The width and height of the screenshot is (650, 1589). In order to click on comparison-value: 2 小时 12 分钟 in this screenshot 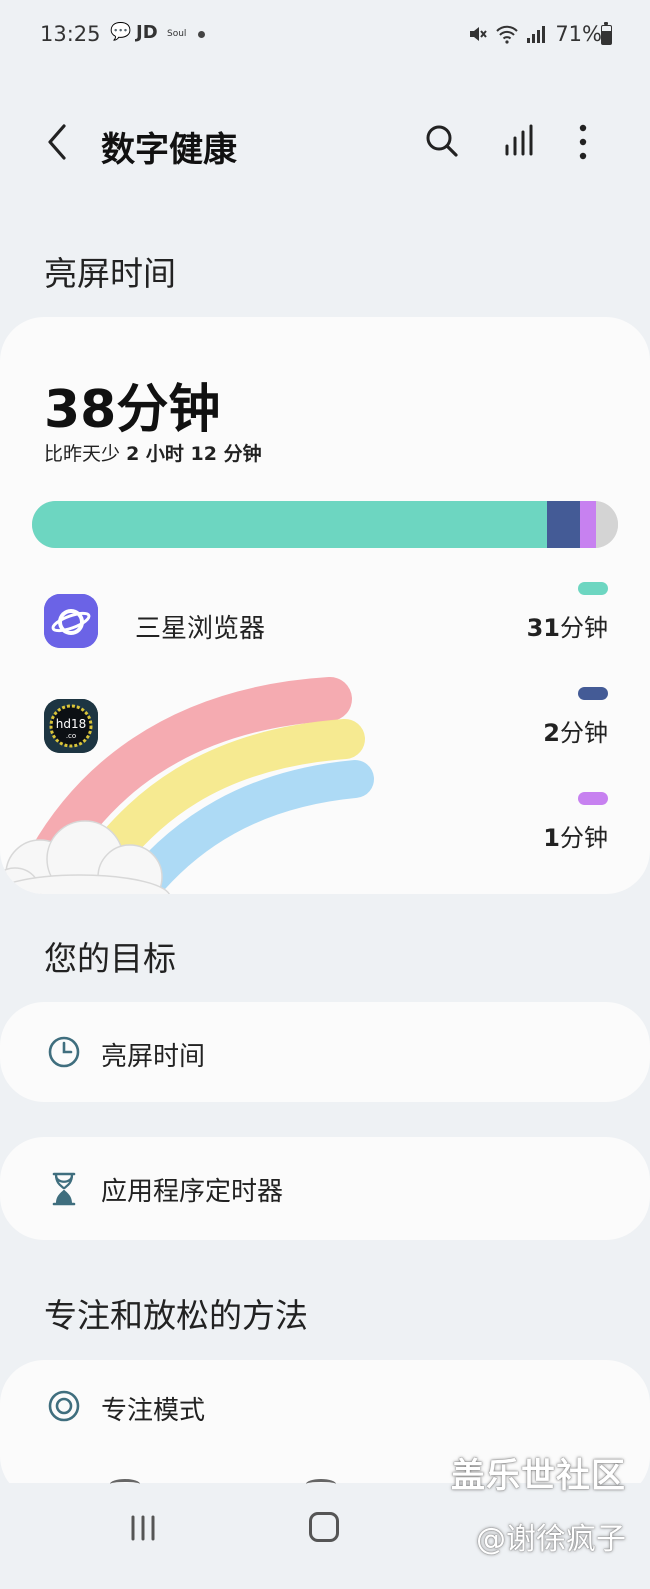, I will do `click(194, 454)`.